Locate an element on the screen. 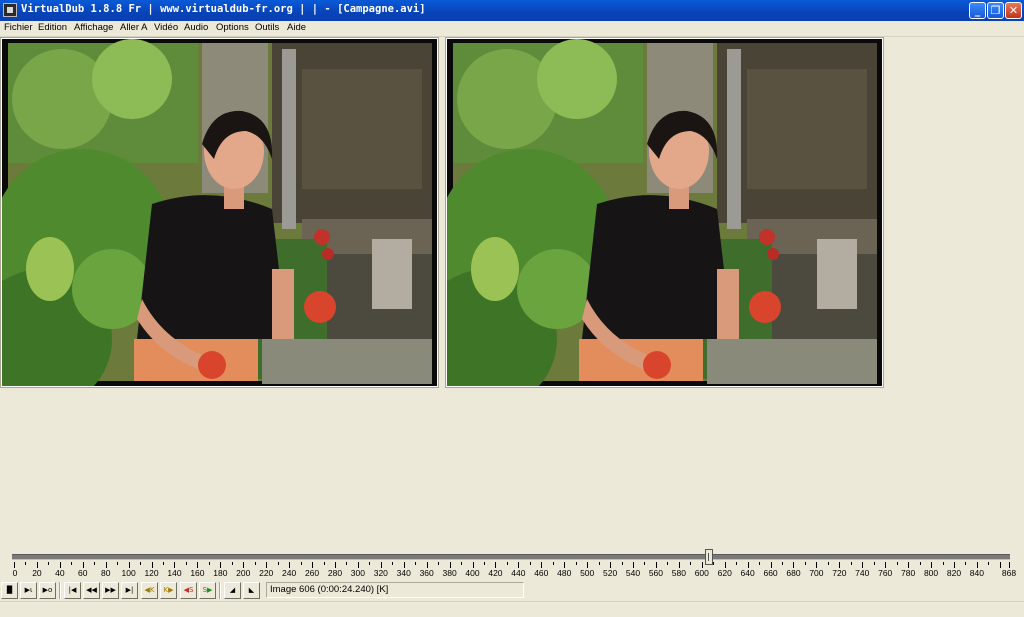 The image size is (1024, 617). prev-frame-button: ◀◀ is located at coordinates (91, 590).